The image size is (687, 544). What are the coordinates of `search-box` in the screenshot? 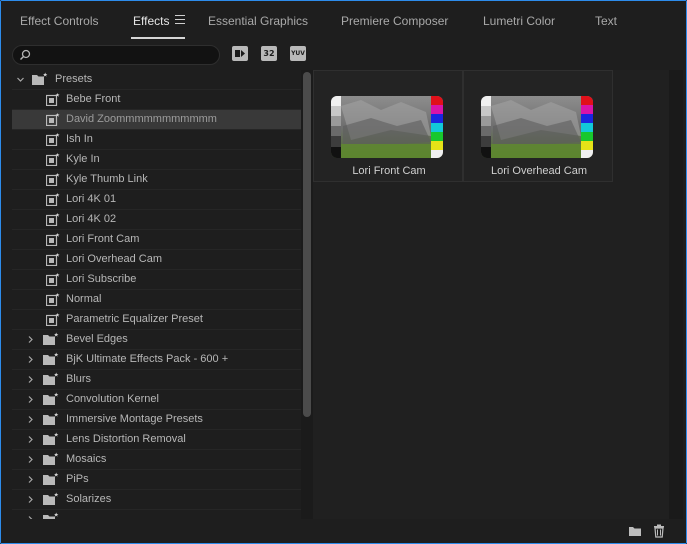 It's located at (116, 55).